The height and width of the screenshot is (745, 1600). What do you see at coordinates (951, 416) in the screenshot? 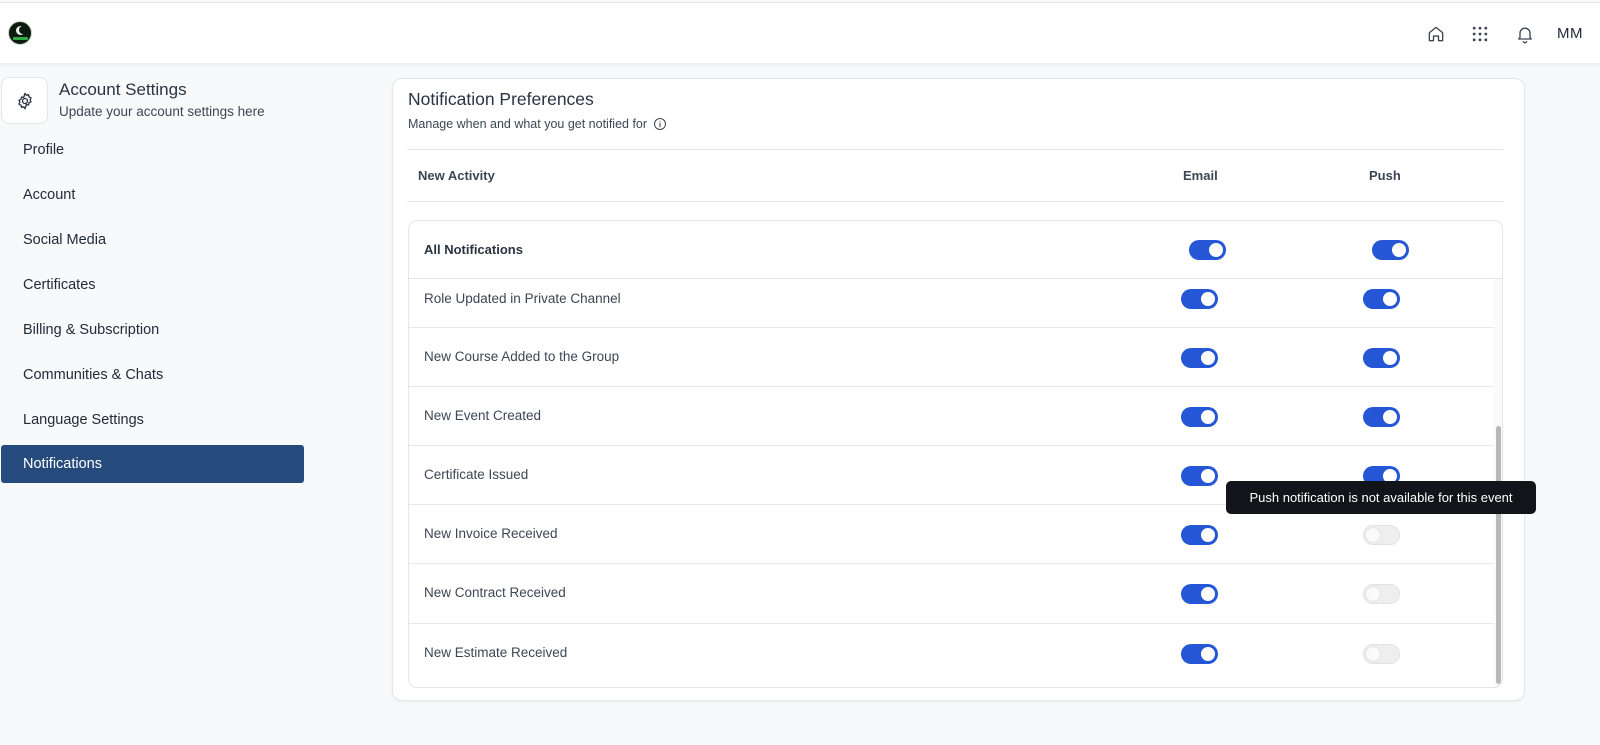
I see `table-row: New Event Created` at bounding box center [951, 416].